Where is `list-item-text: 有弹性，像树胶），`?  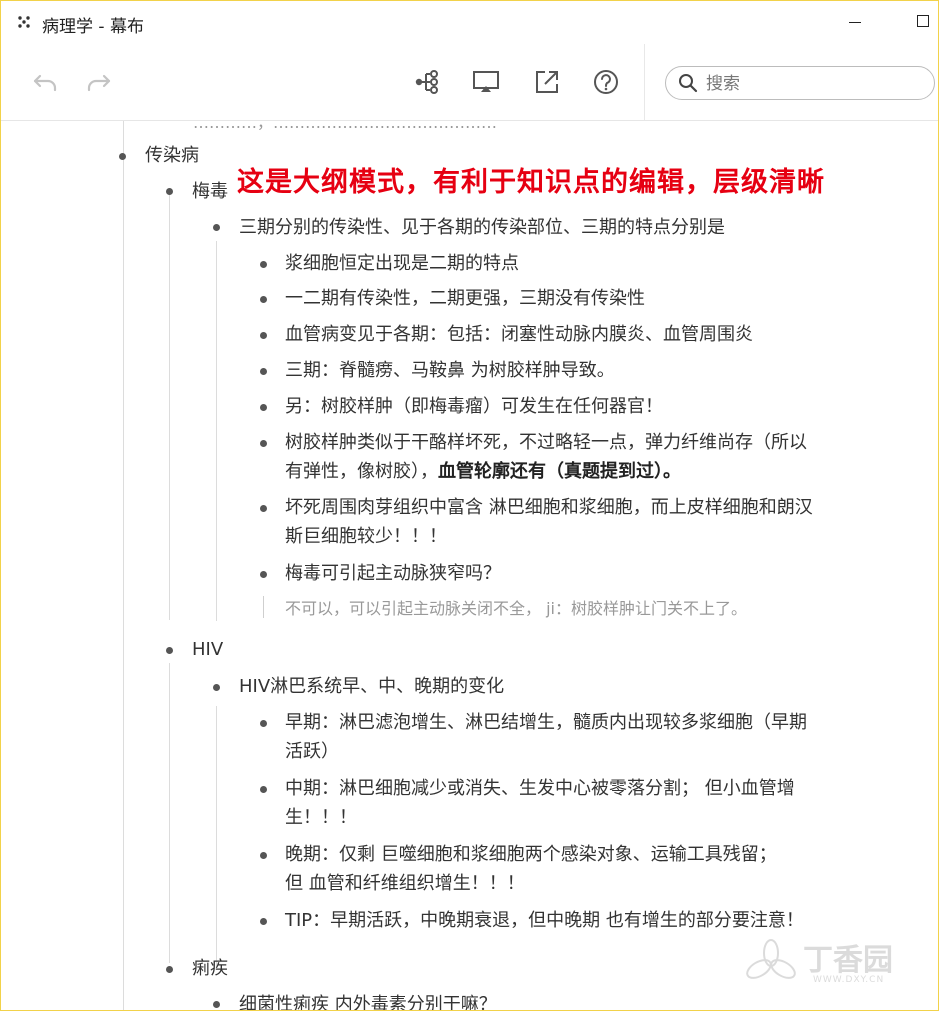
list-item-text: 有弹性，像树胶）， is located at coordinates (361, 471).